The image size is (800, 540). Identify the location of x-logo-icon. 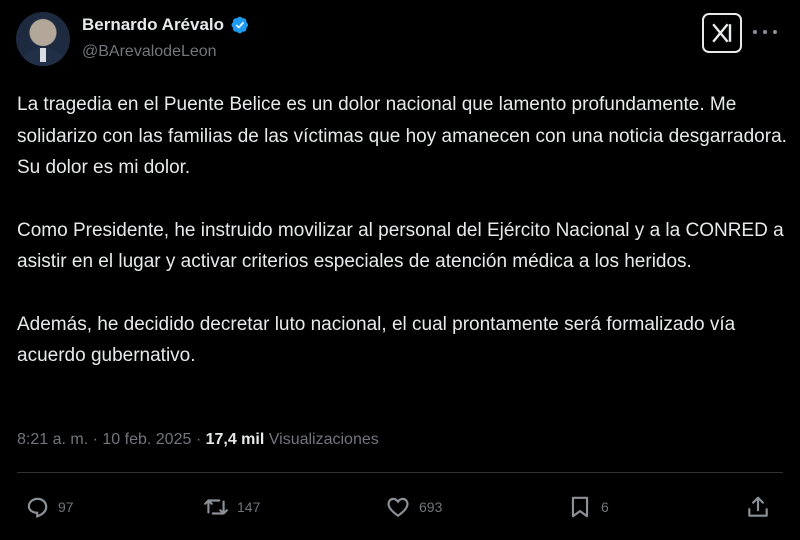
(722, 33).